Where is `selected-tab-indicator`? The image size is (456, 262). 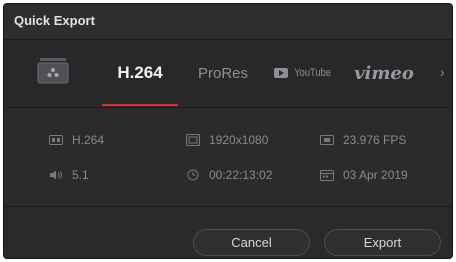
selected-tab-indicator is located at coordinates (140, 105).